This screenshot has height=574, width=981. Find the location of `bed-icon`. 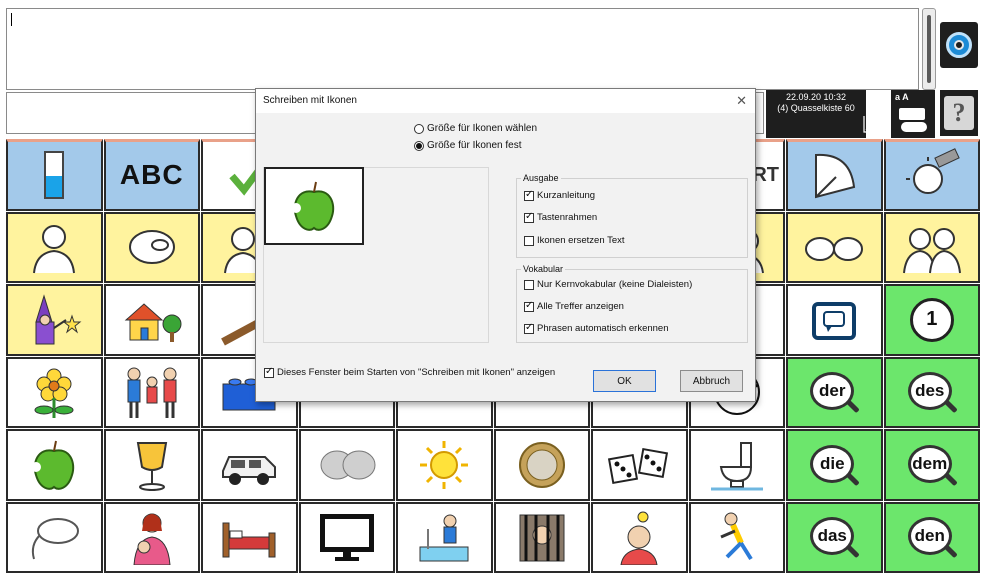

bed-icon is located at coordinates (249, 540).